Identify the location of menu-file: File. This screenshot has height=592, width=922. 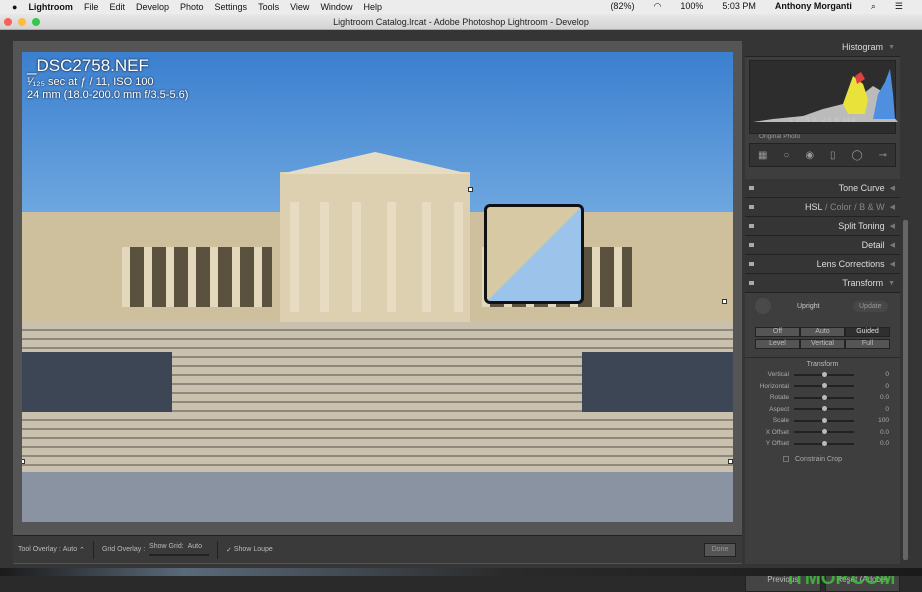
(91, 7).